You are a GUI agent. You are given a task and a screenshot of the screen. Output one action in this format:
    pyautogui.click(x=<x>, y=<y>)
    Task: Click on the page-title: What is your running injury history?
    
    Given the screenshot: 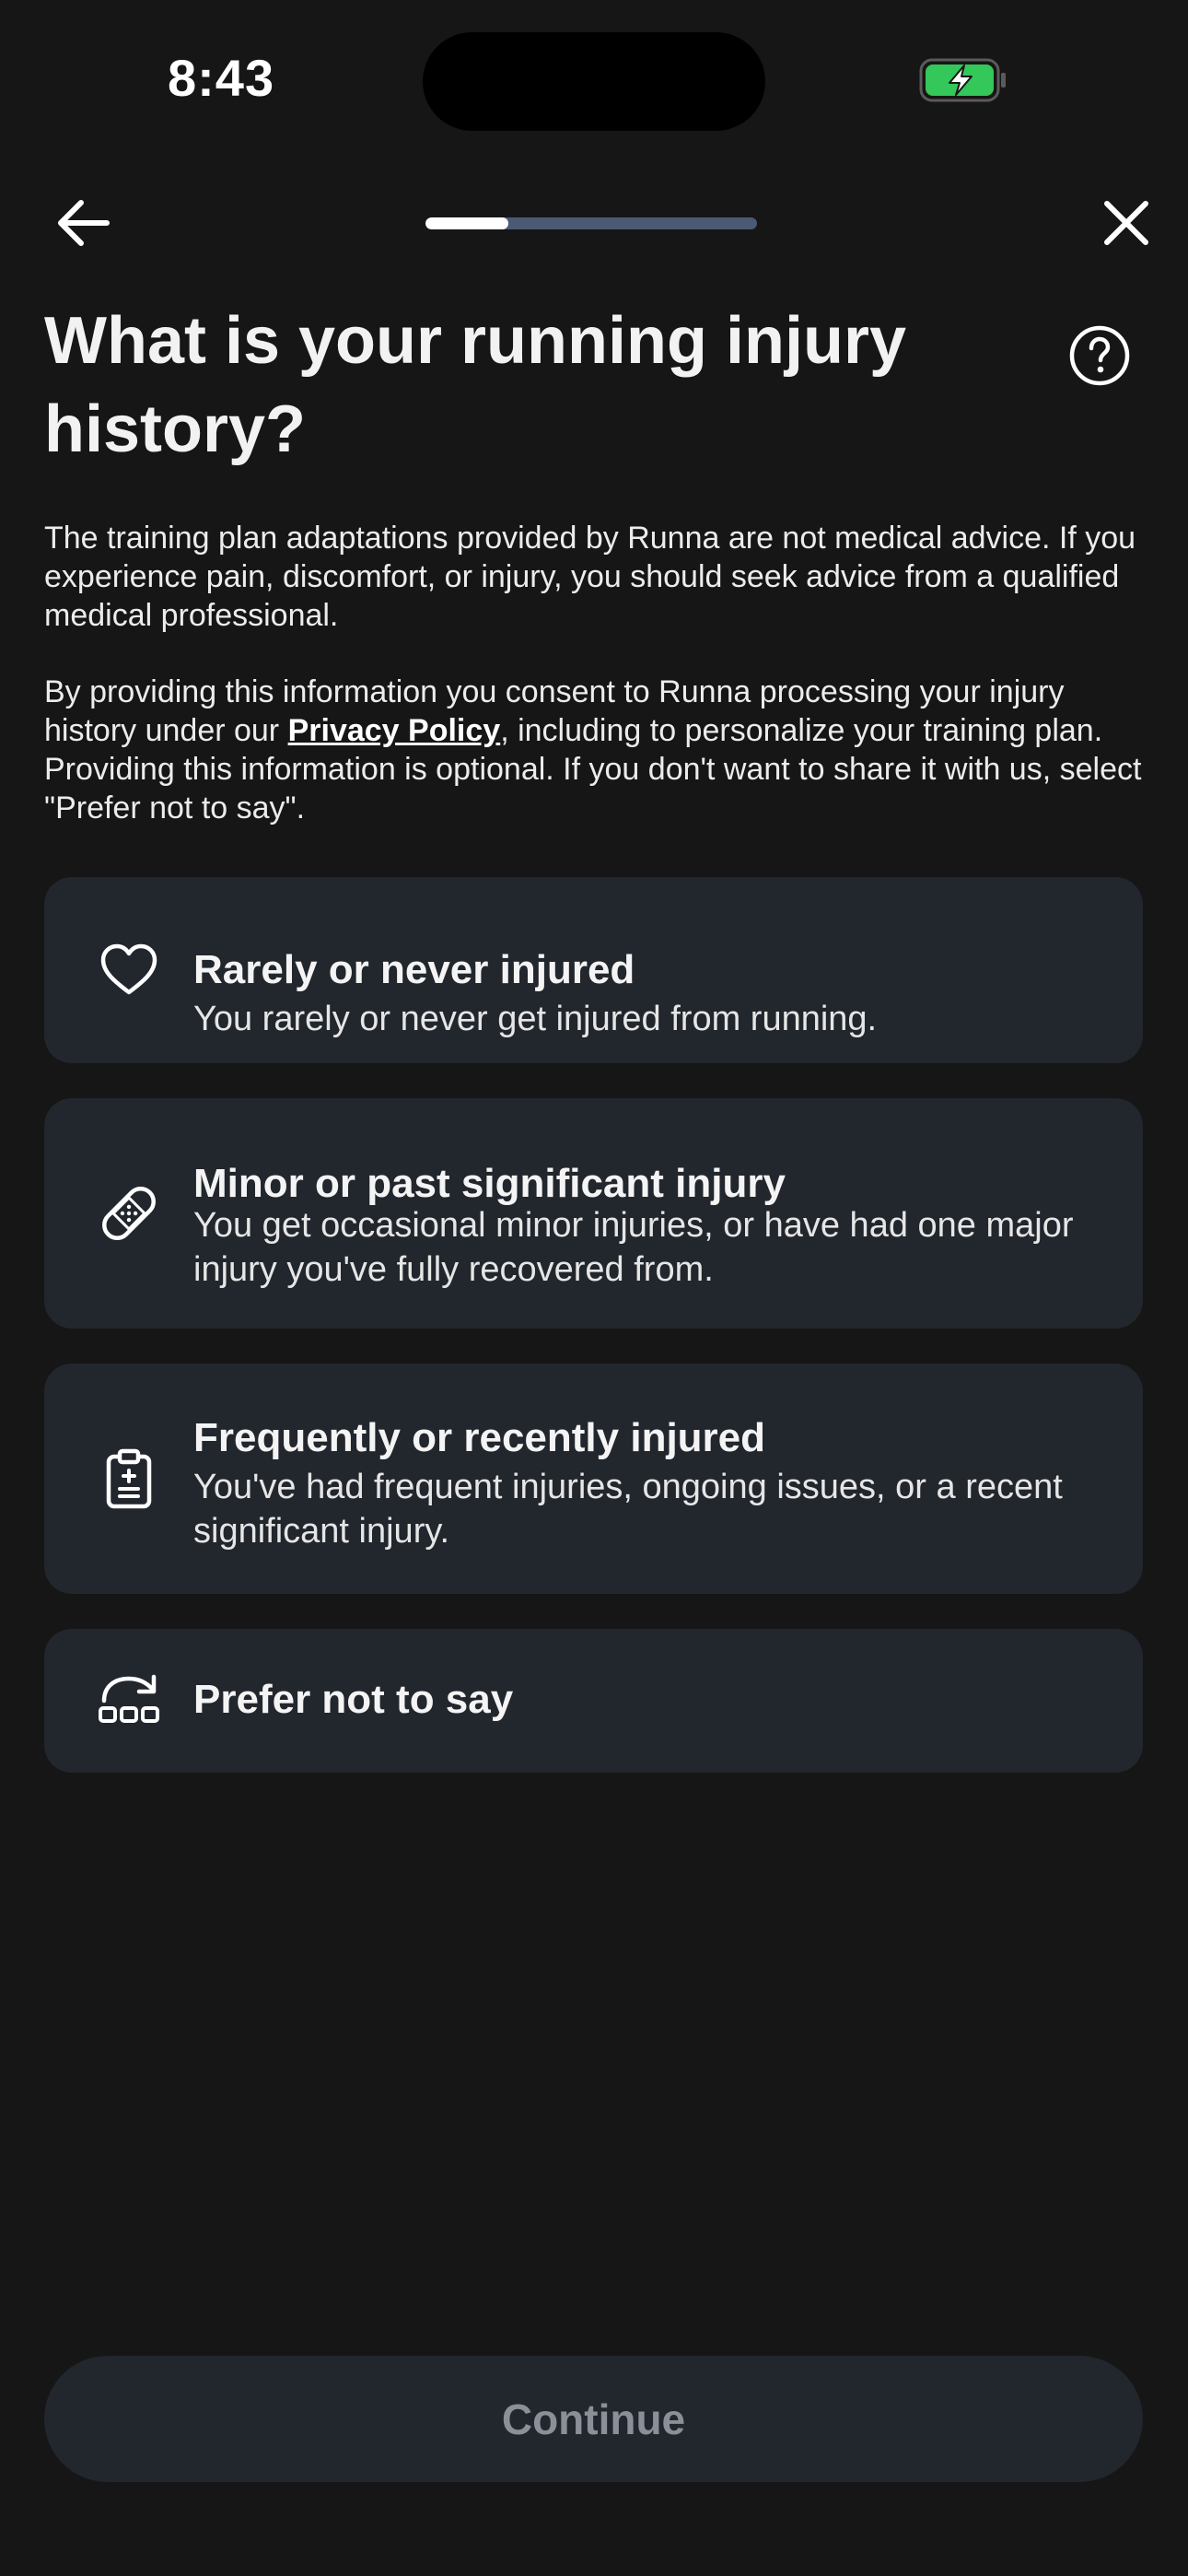 What is the action you would take?
    pyautogui.click(x=475, y=385)
    